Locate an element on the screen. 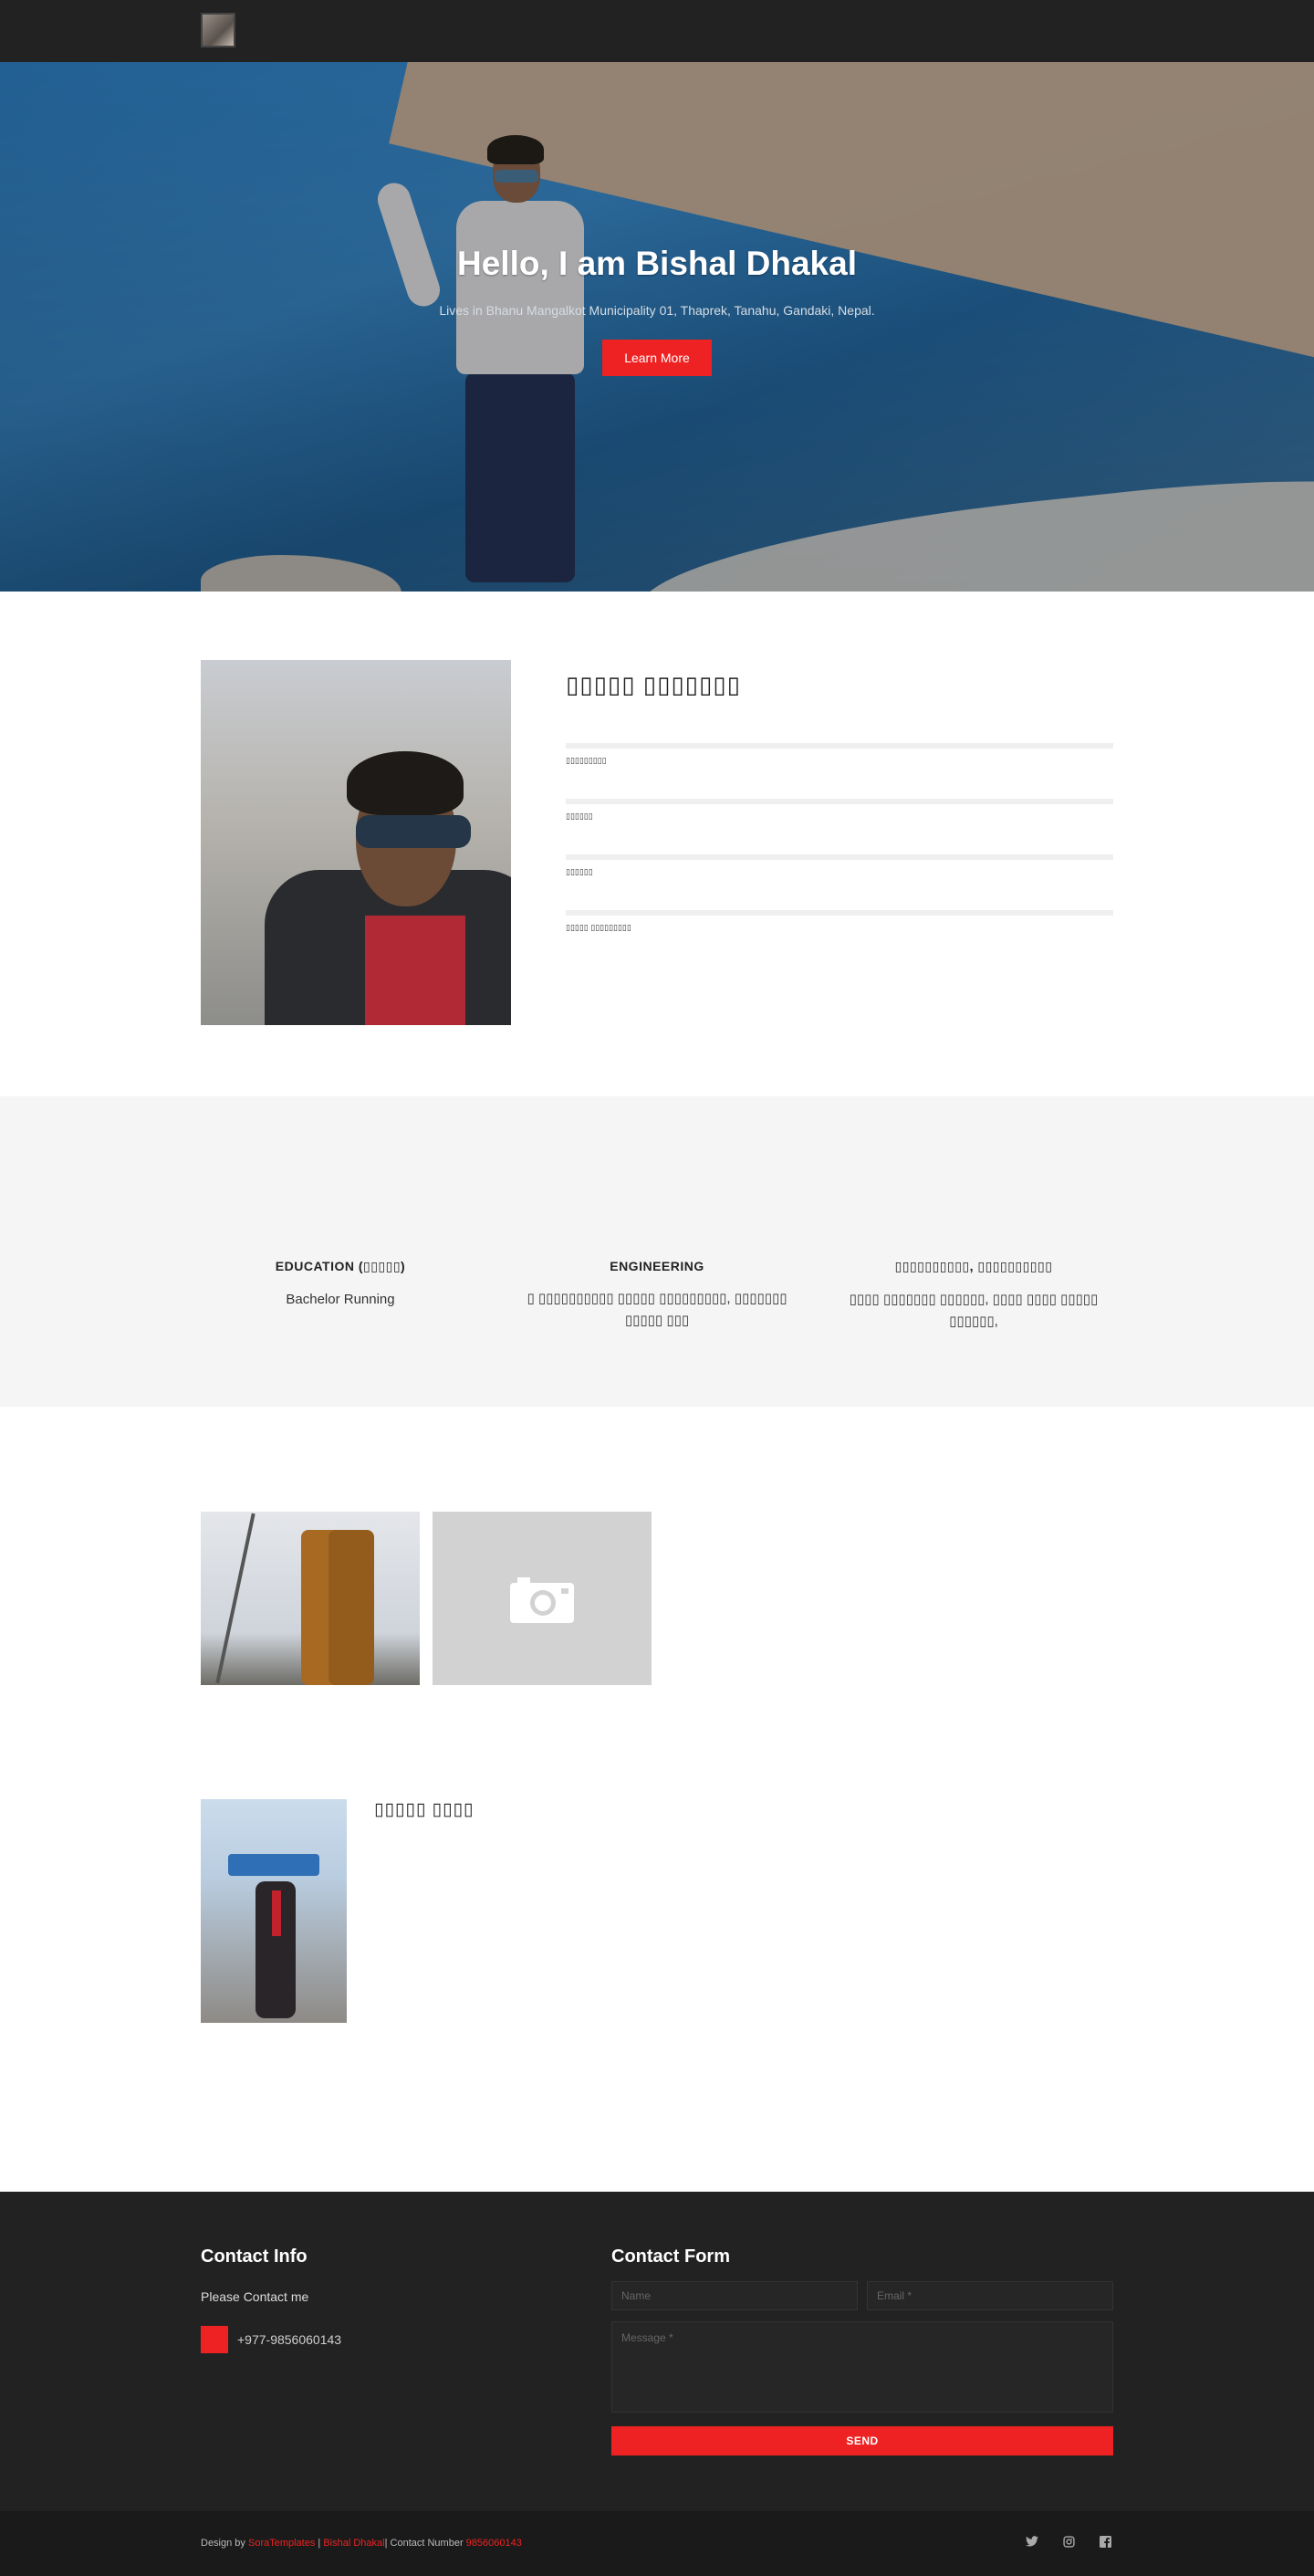 This screenshot has width=1314, height=2576. footer-design-by: Design by is located at coordinates (224, 2544).